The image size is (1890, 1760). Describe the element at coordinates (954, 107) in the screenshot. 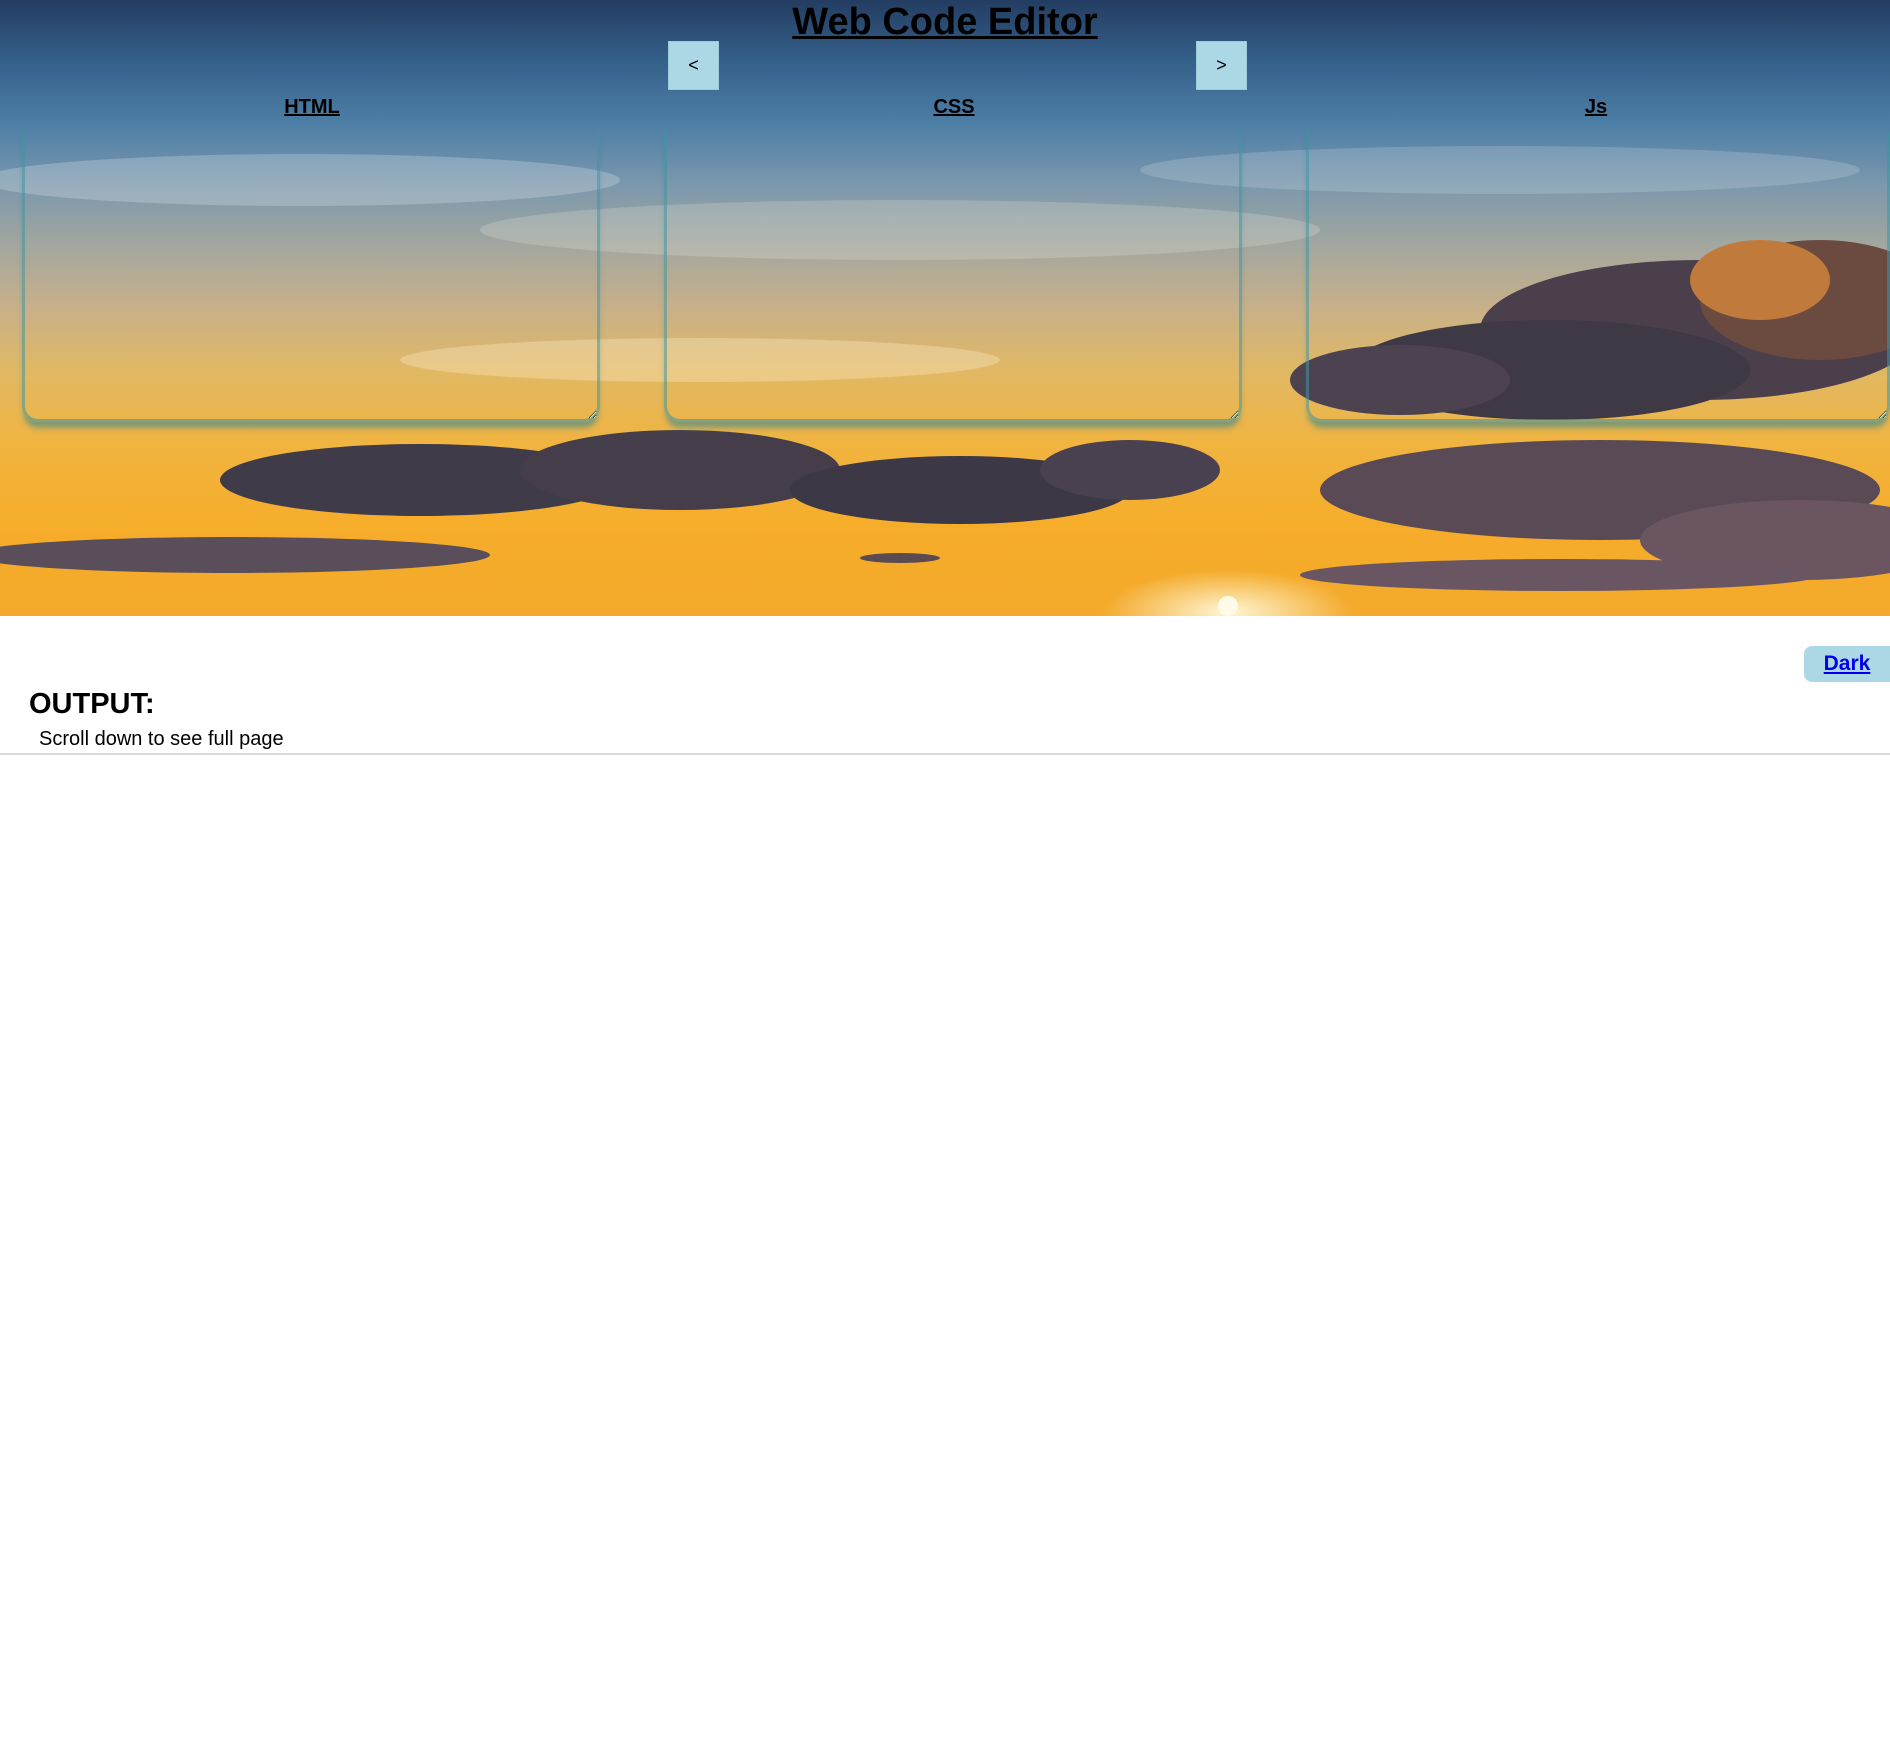

I see `css-editor-label: CSS` at that location.